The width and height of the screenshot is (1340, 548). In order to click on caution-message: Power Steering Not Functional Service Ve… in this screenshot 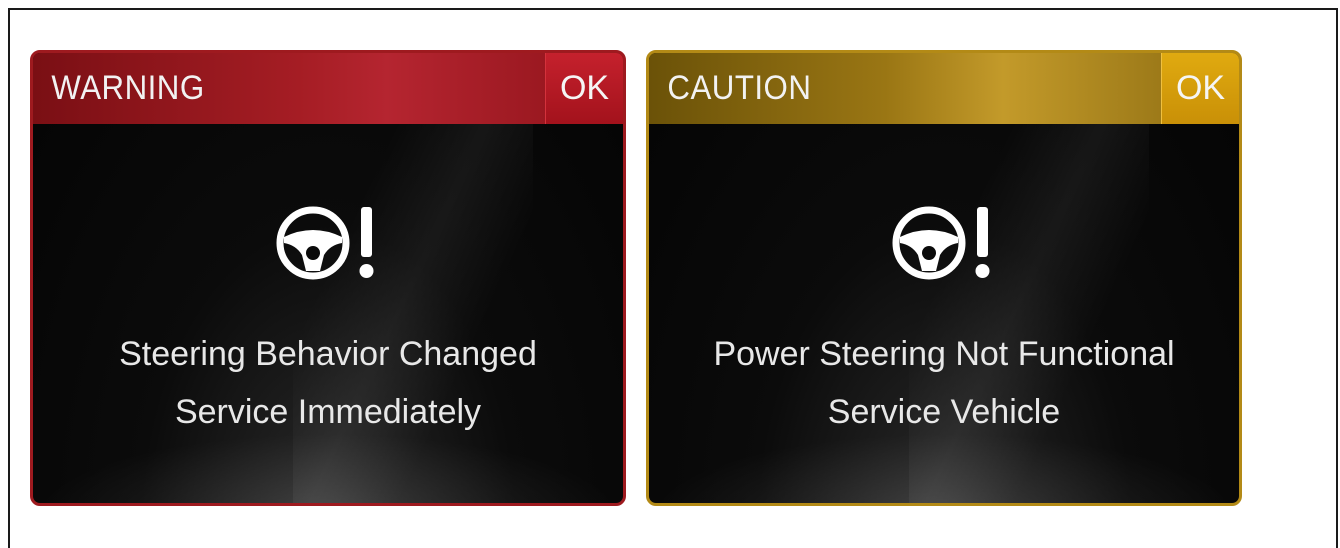, I will do `click(944, 383)`.